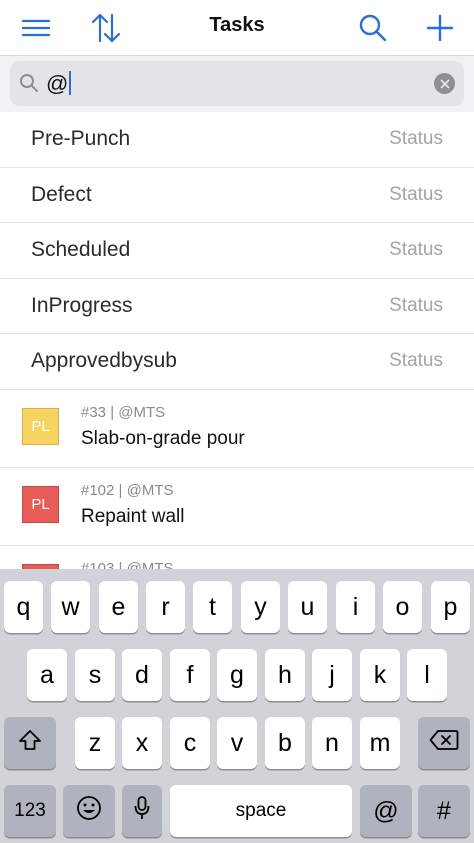  I want to click on backspace-icon, so click(444, 743).